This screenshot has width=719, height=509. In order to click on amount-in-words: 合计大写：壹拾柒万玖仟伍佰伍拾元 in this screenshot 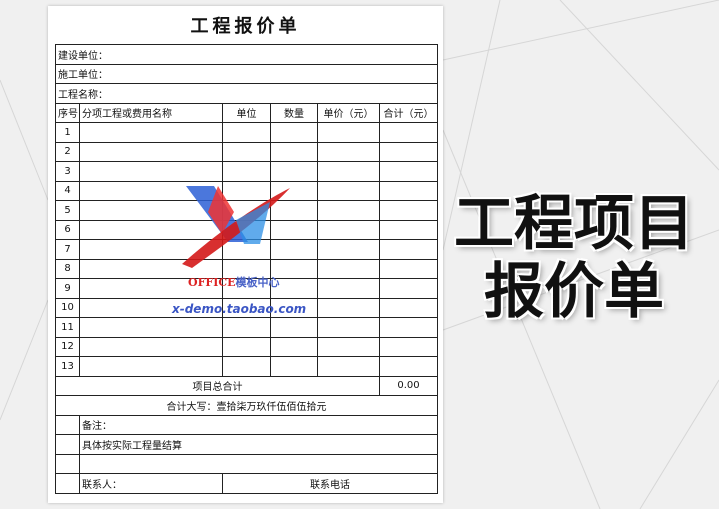, I will do `click(246, 405)`.